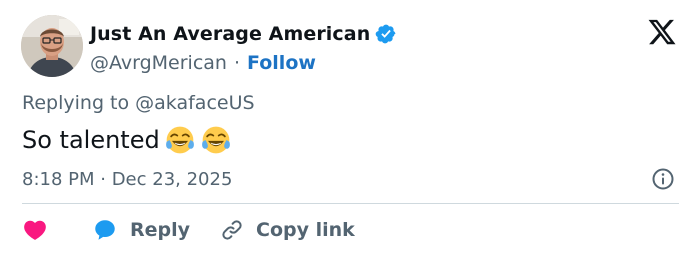  I want to click on tweet-text: So talented, so click(127, 140).